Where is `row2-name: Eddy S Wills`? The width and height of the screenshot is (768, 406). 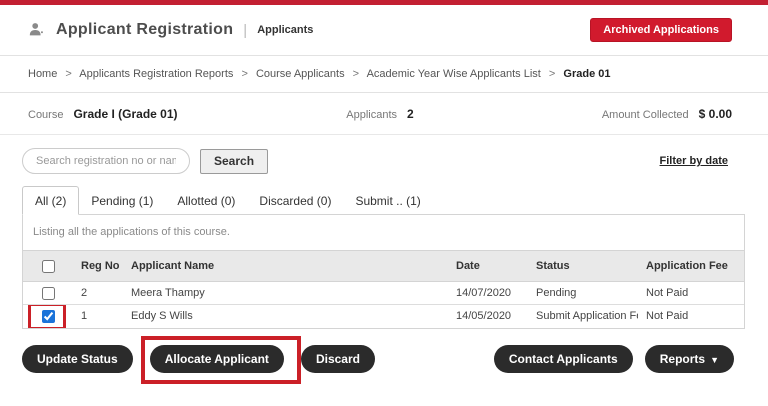 row2-name: Eddy S Wills is located at coordinates (162, 316).